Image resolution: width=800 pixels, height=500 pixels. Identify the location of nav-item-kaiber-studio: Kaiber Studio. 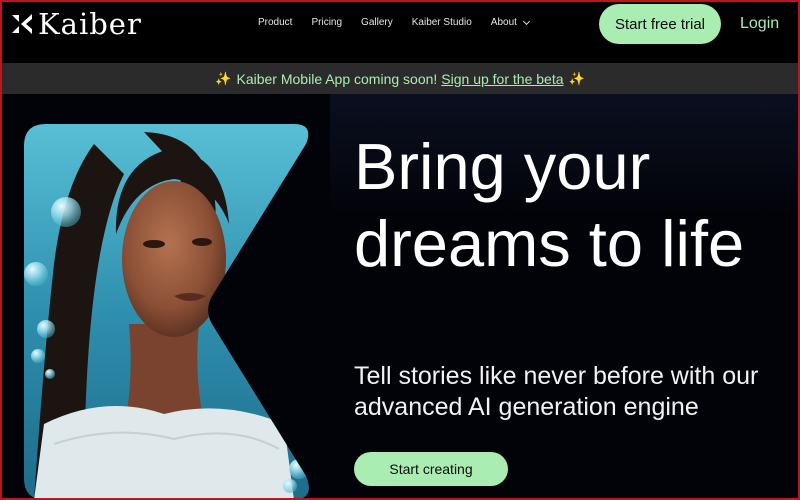
(442, 22).